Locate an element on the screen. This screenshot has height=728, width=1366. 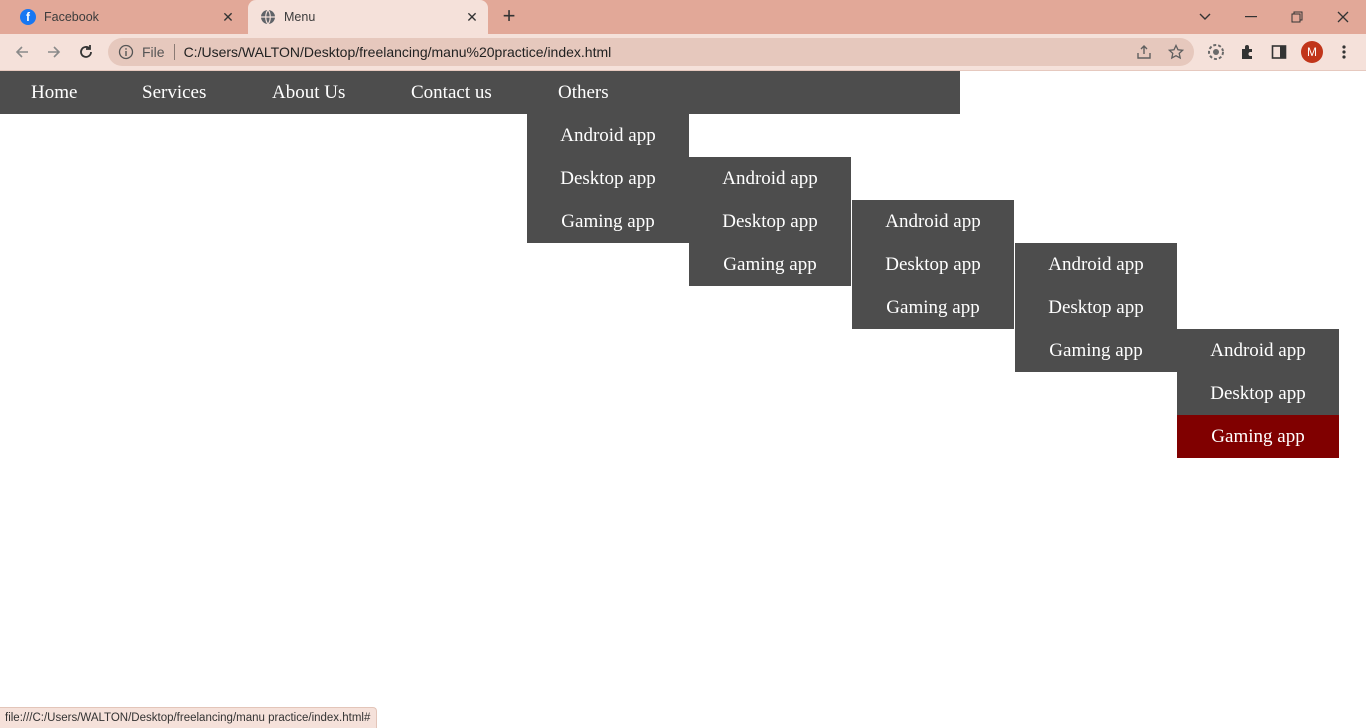
menu-item-gaming-app-hovered: Gaming app is located at coordinates (1258, 436).